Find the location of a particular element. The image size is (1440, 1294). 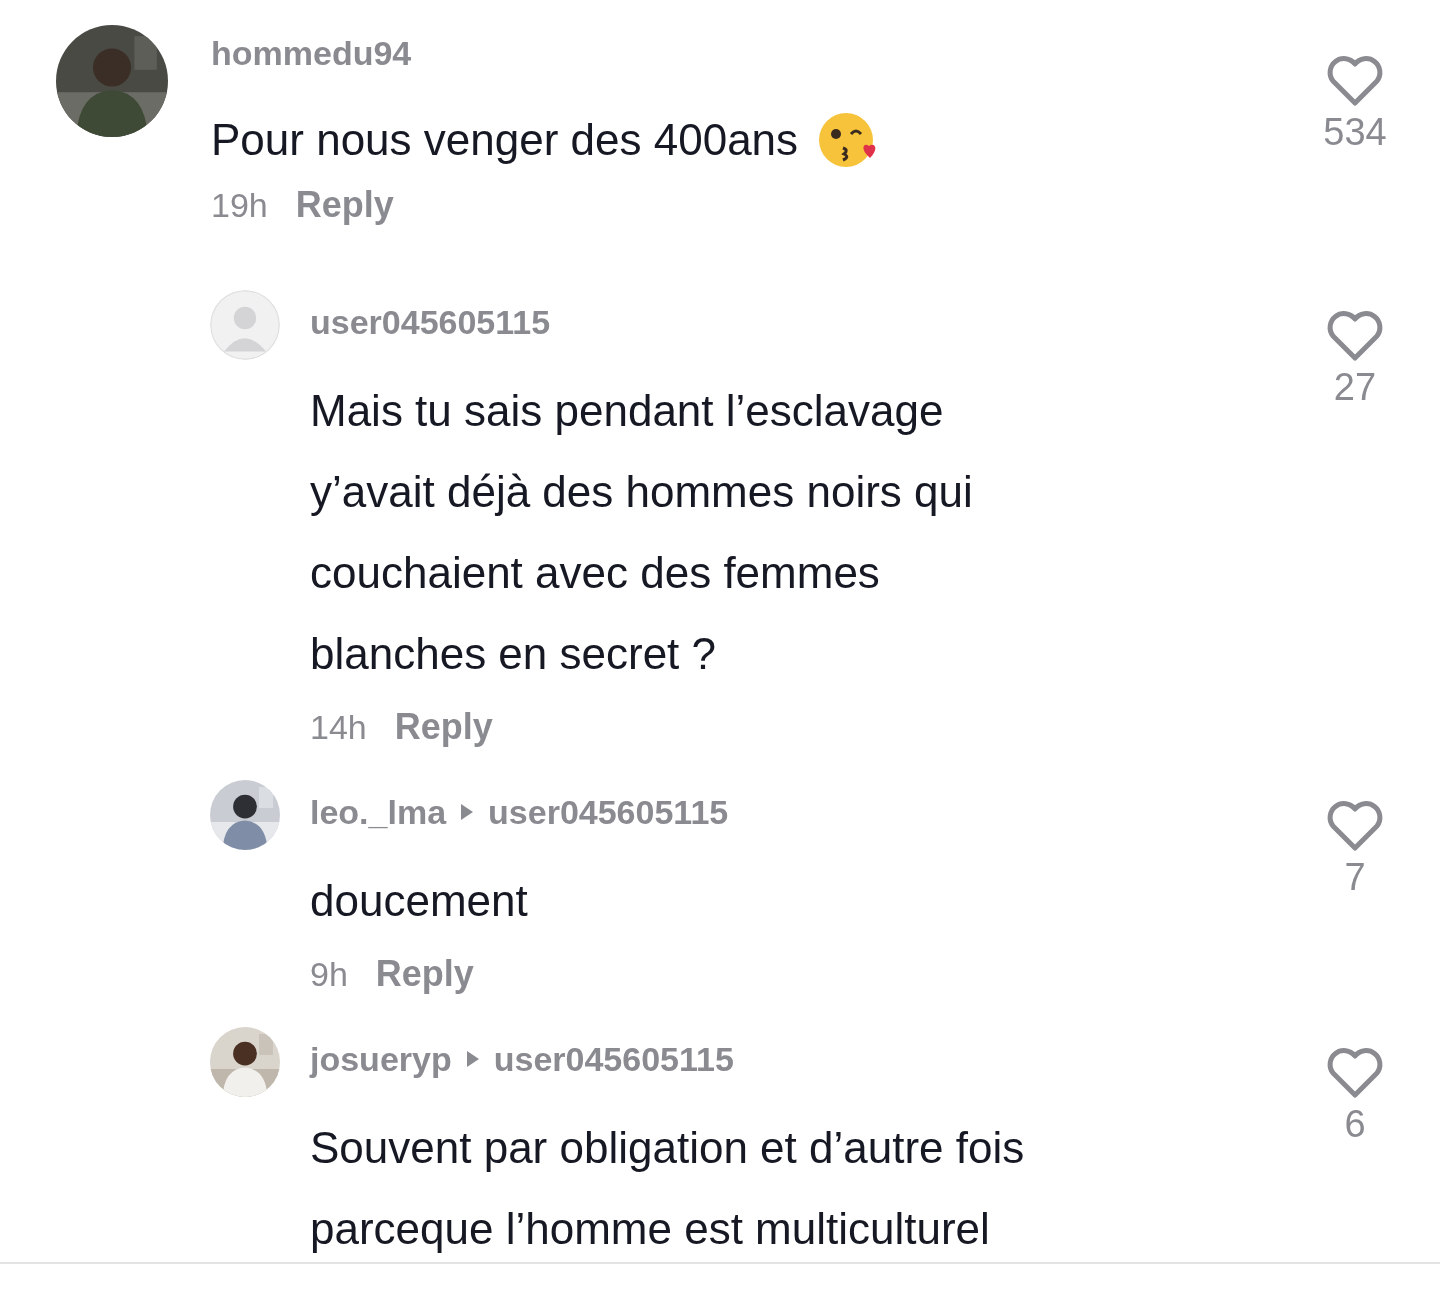

like-count: 27 is located at coordinates (1355, 387).